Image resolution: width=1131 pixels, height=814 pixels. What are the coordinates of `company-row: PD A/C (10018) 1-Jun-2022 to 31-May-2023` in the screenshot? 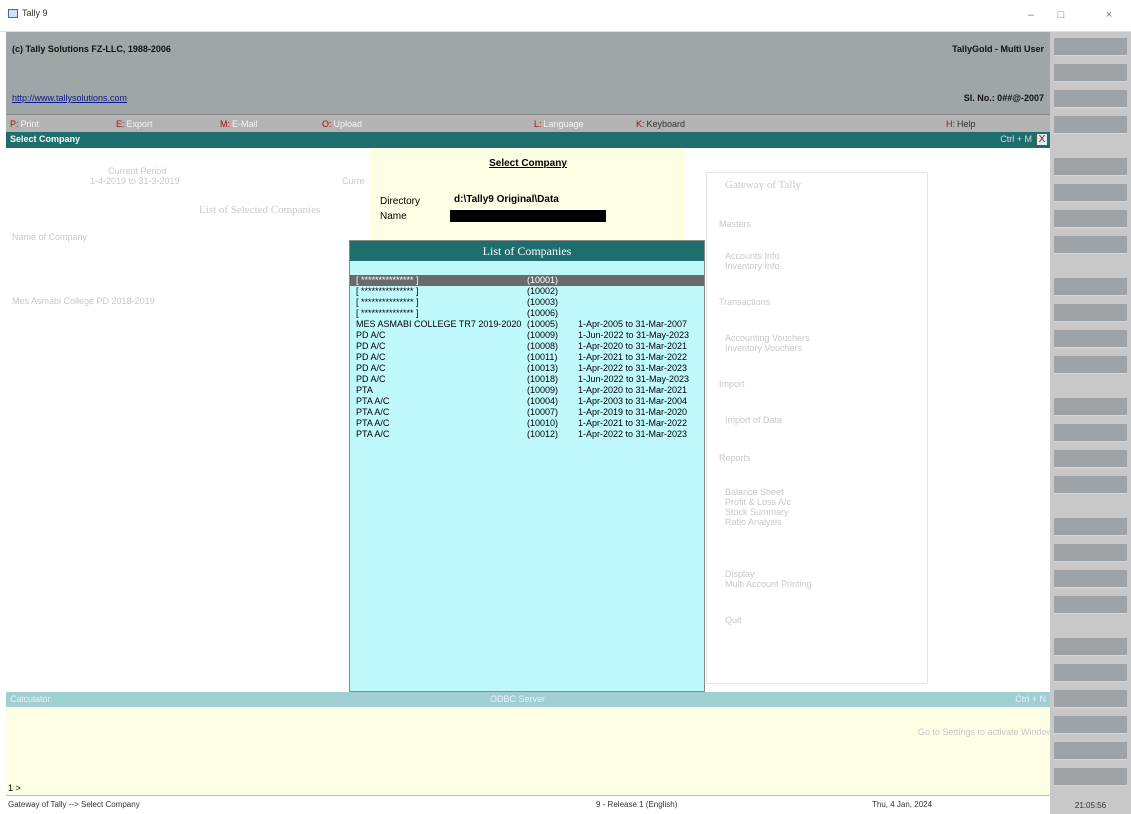 It's located at (527, 379).